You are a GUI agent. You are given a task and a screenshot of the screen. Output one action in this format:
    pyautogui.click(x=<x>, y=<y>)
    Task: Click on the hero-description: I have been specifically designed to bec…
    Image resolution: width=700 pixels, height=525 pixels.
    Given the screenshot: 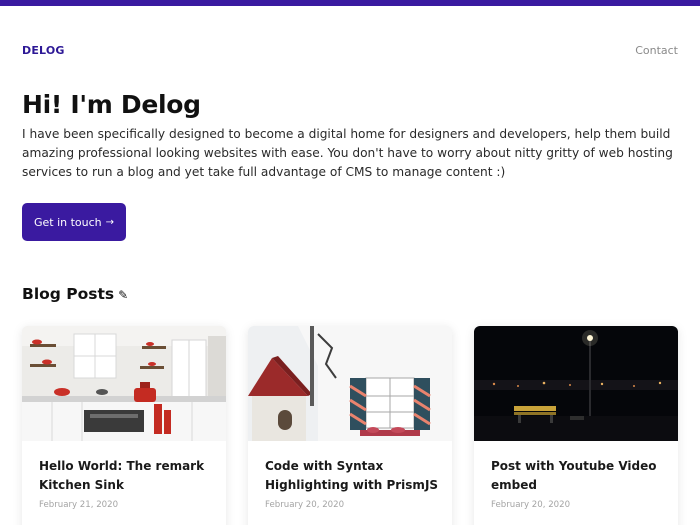 What is the action you would take?
    pyautogui.click(x=347, y=153)
    